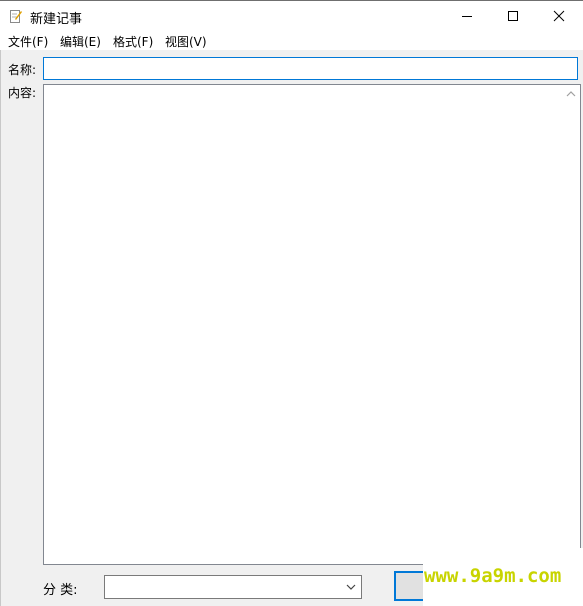  What do you see at coordinates (22, 70) in the screenshot?
I see `name-label: 名称:` at bounding box center [22, 70].